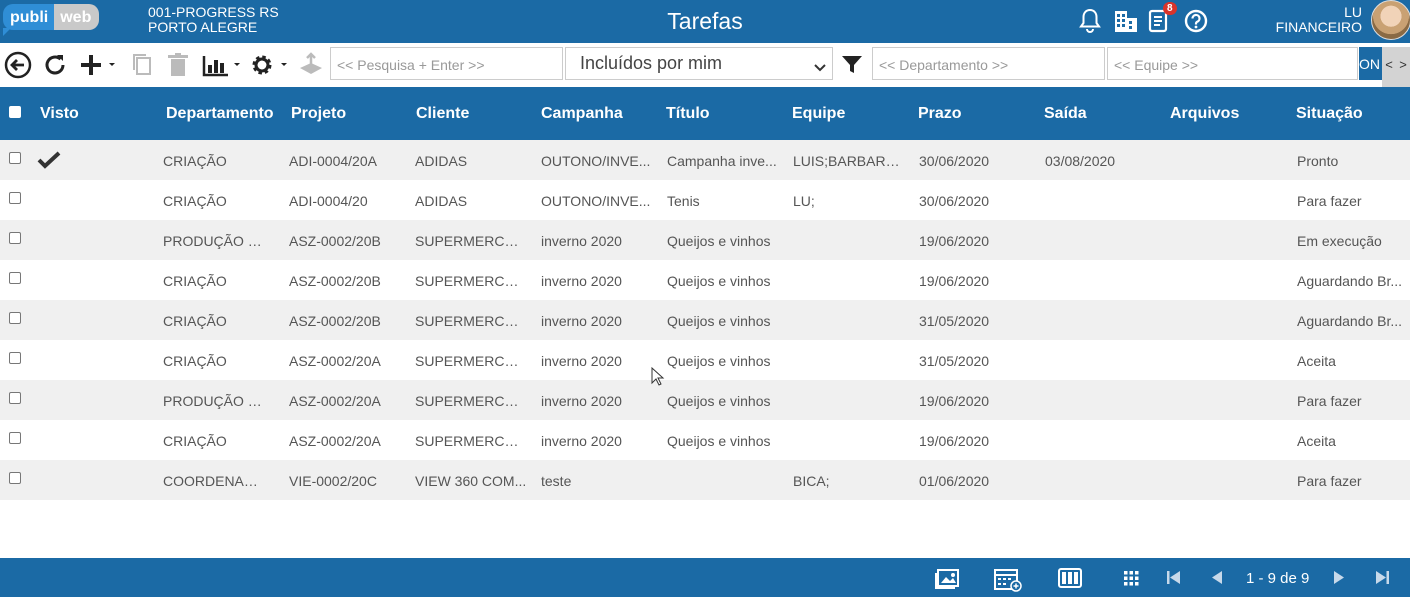 The height and width of the screenshot is (598, 1410). What do you see at coordinates (1174, 580) in the screenshot?
I see `first-page-icon` at bounding box center [1174, 580].